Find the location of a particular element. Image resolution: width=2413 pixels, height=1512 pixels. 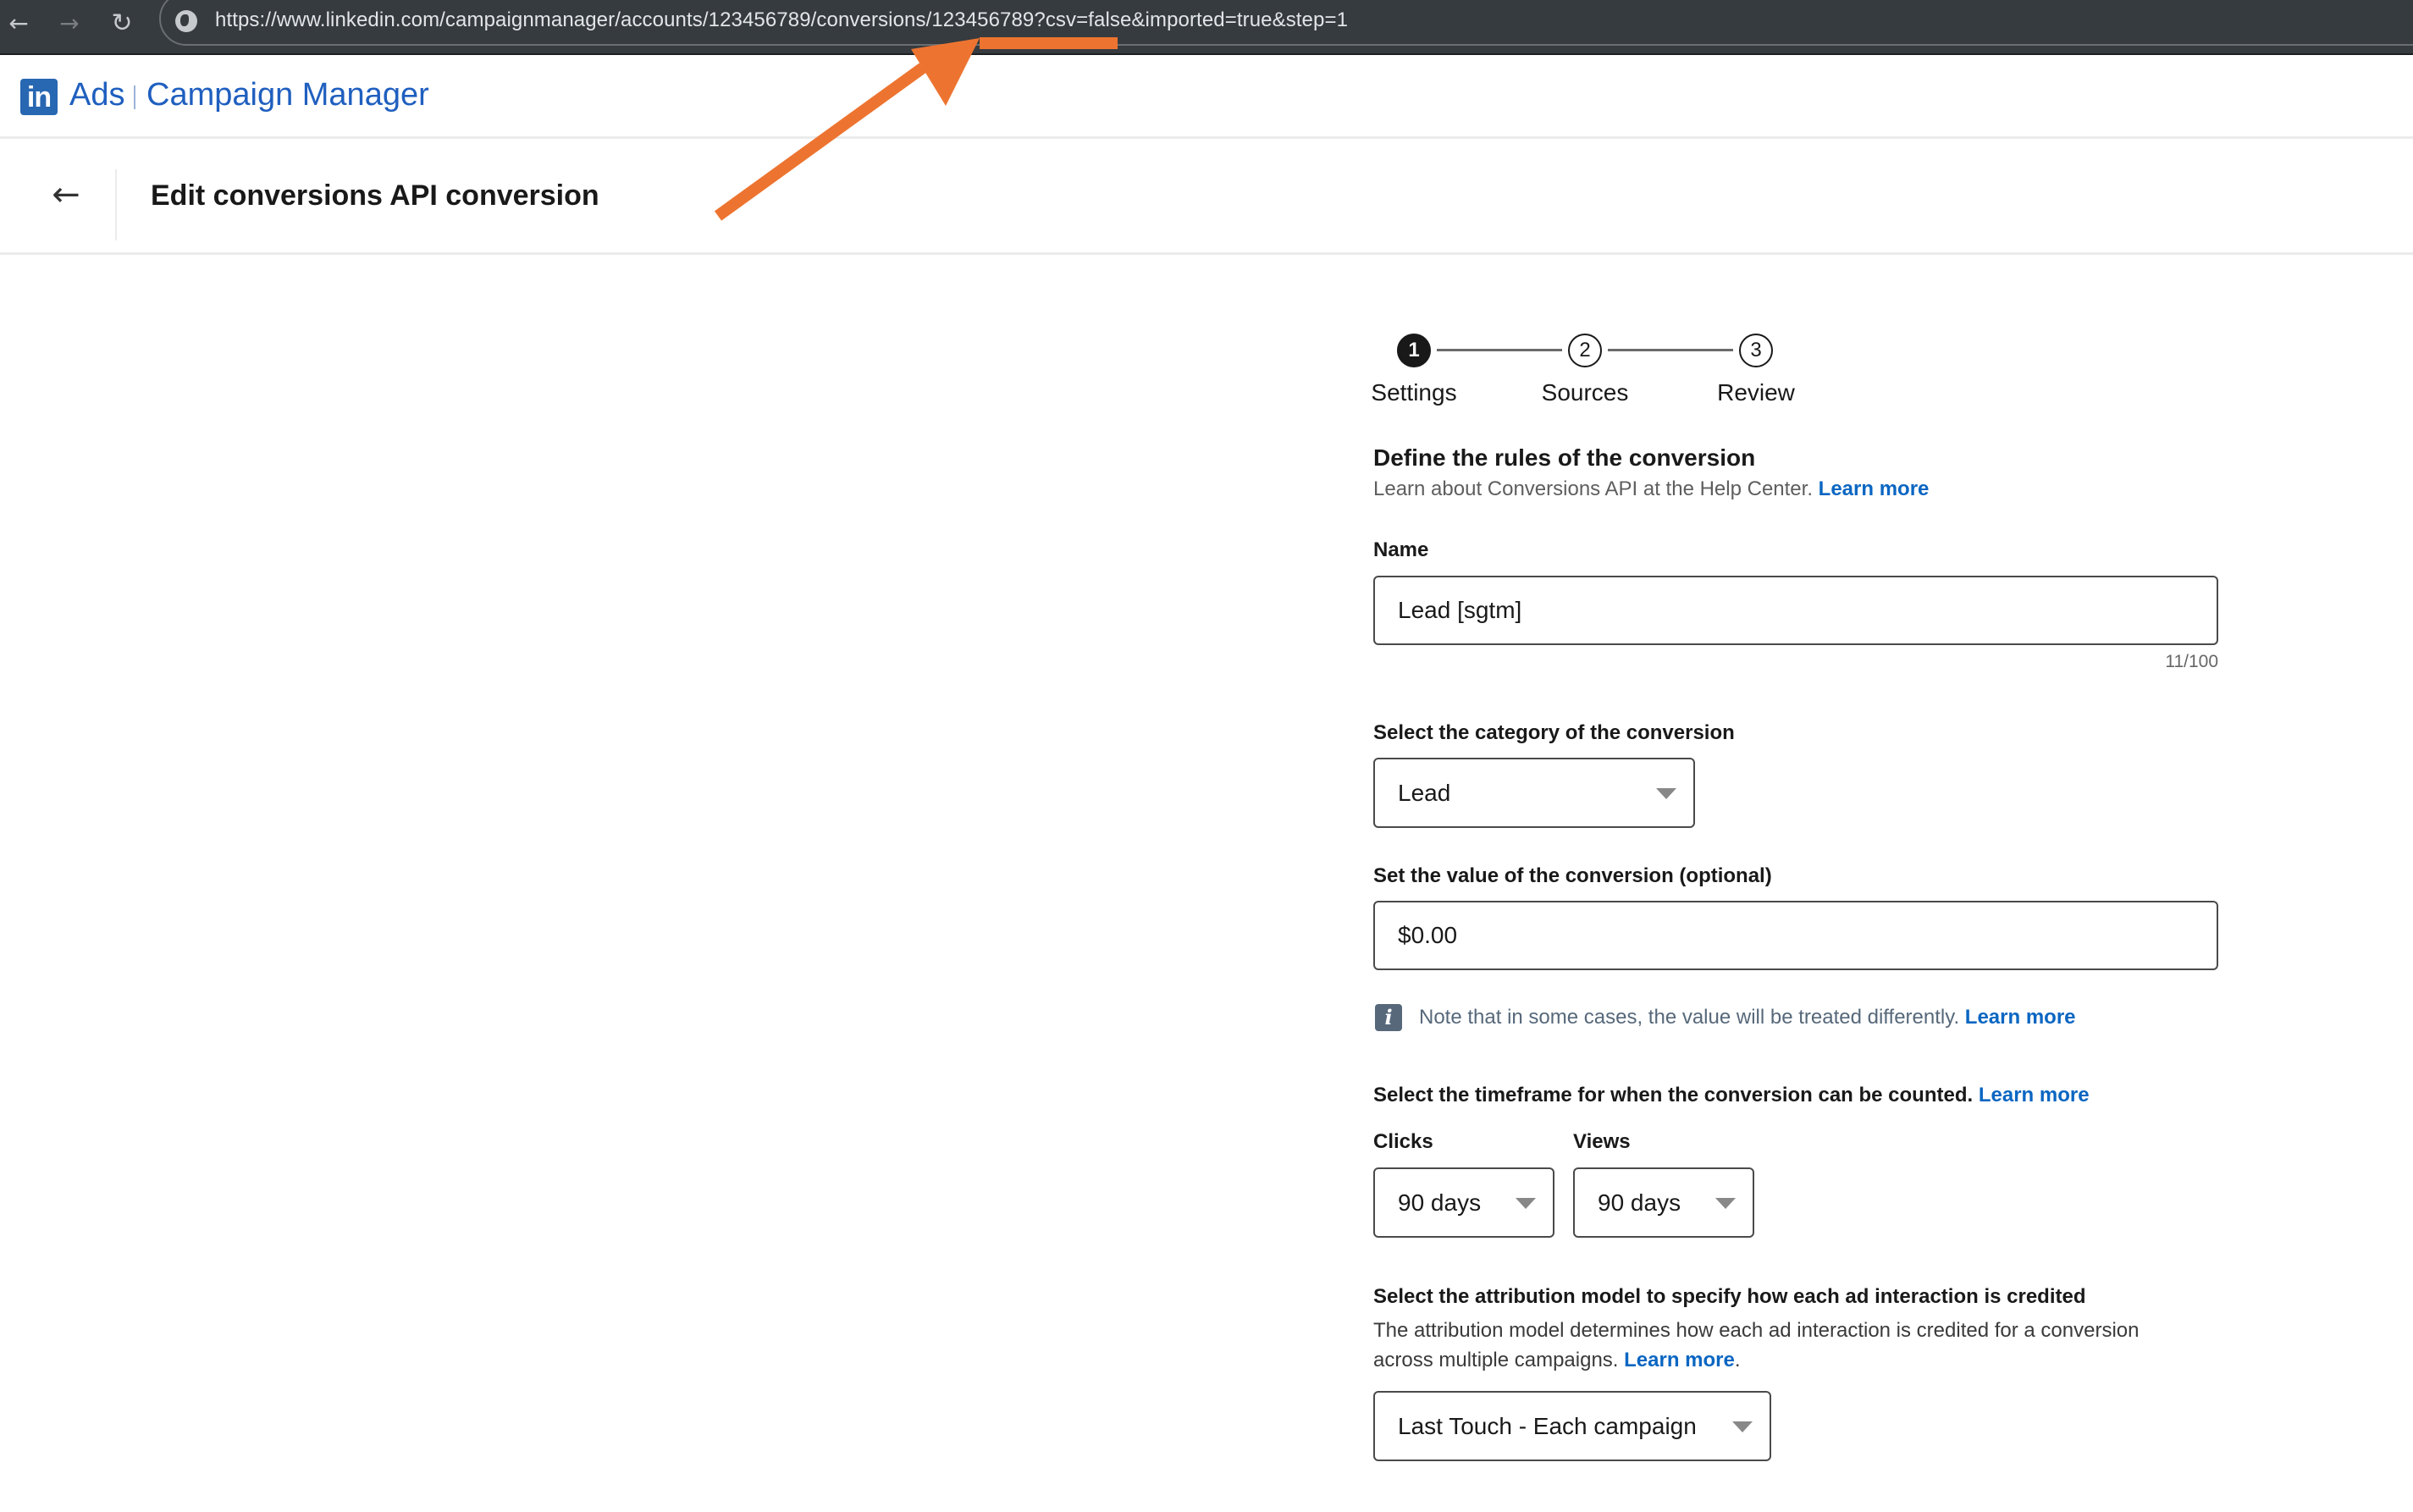

attribution-description-line2: across multiple campaigns. Learn more. is located at coordinates (1557, 1360).